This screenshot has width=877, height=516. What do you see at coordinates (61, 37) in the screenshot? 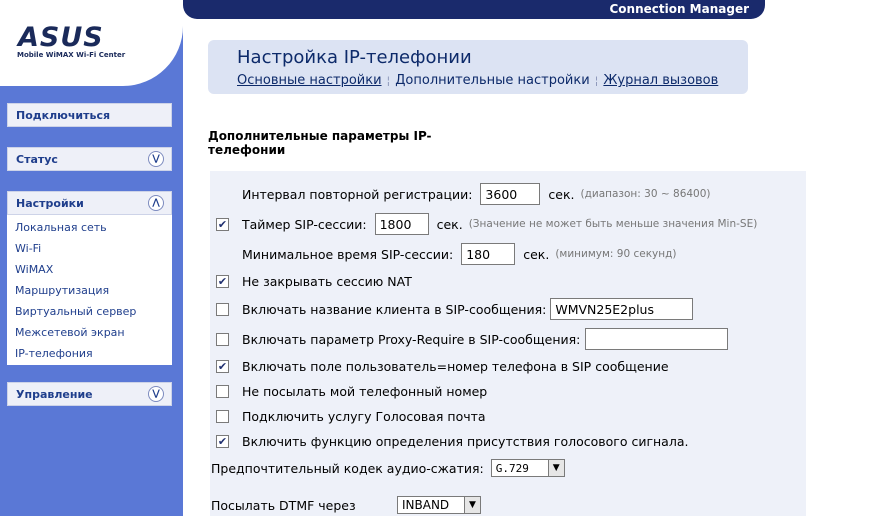
I see `asus-logo: ASUS` at bounding box center [61, 37].